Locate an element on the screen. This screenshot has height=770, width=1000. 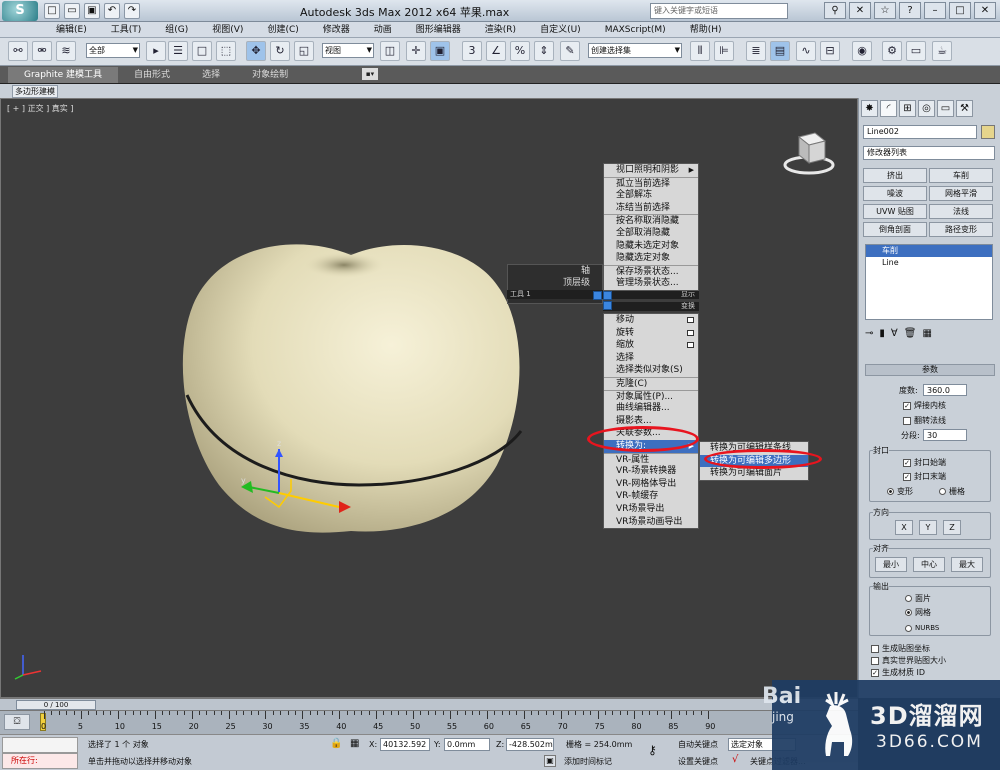
morph-radio: 变形 is located at coordinates (900, 492).